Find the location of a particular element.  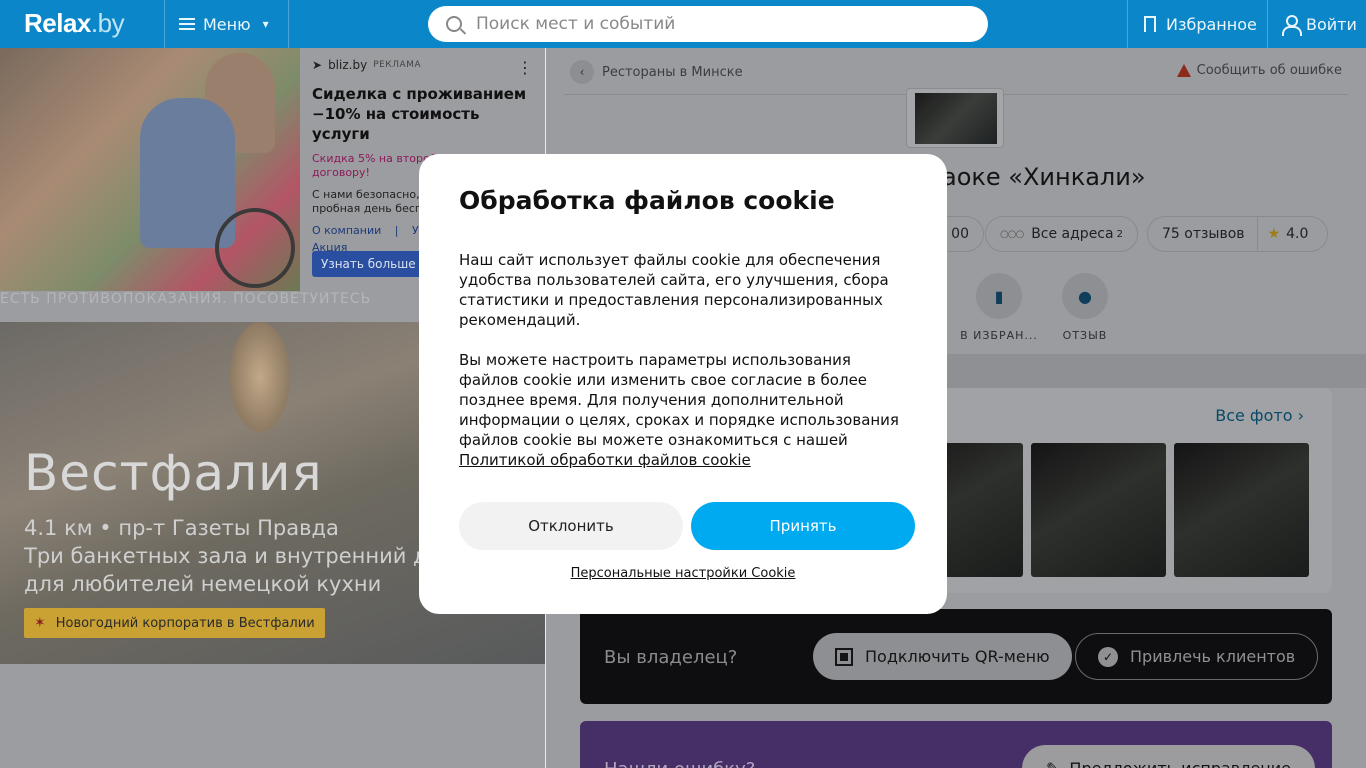

login-button: Войти is located at coordinates (1316, 24).